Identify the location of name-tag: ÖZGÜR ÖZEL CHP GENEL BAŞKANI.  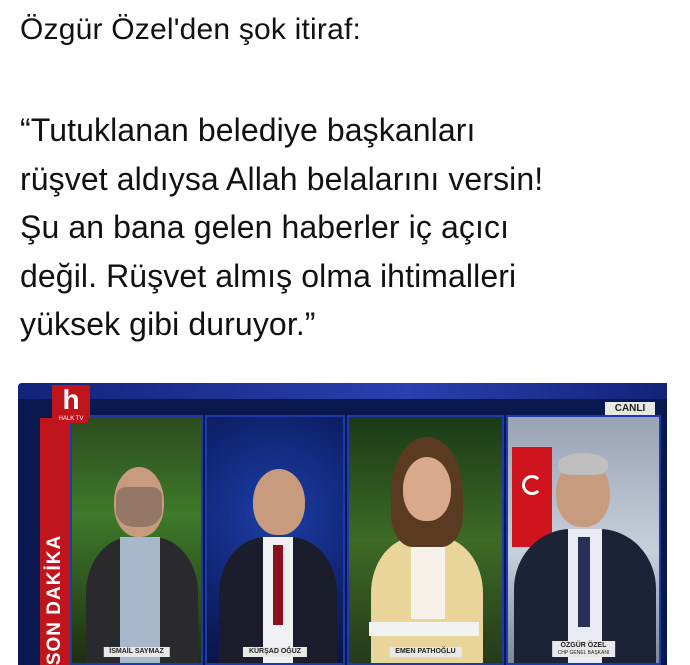
(583, 649).